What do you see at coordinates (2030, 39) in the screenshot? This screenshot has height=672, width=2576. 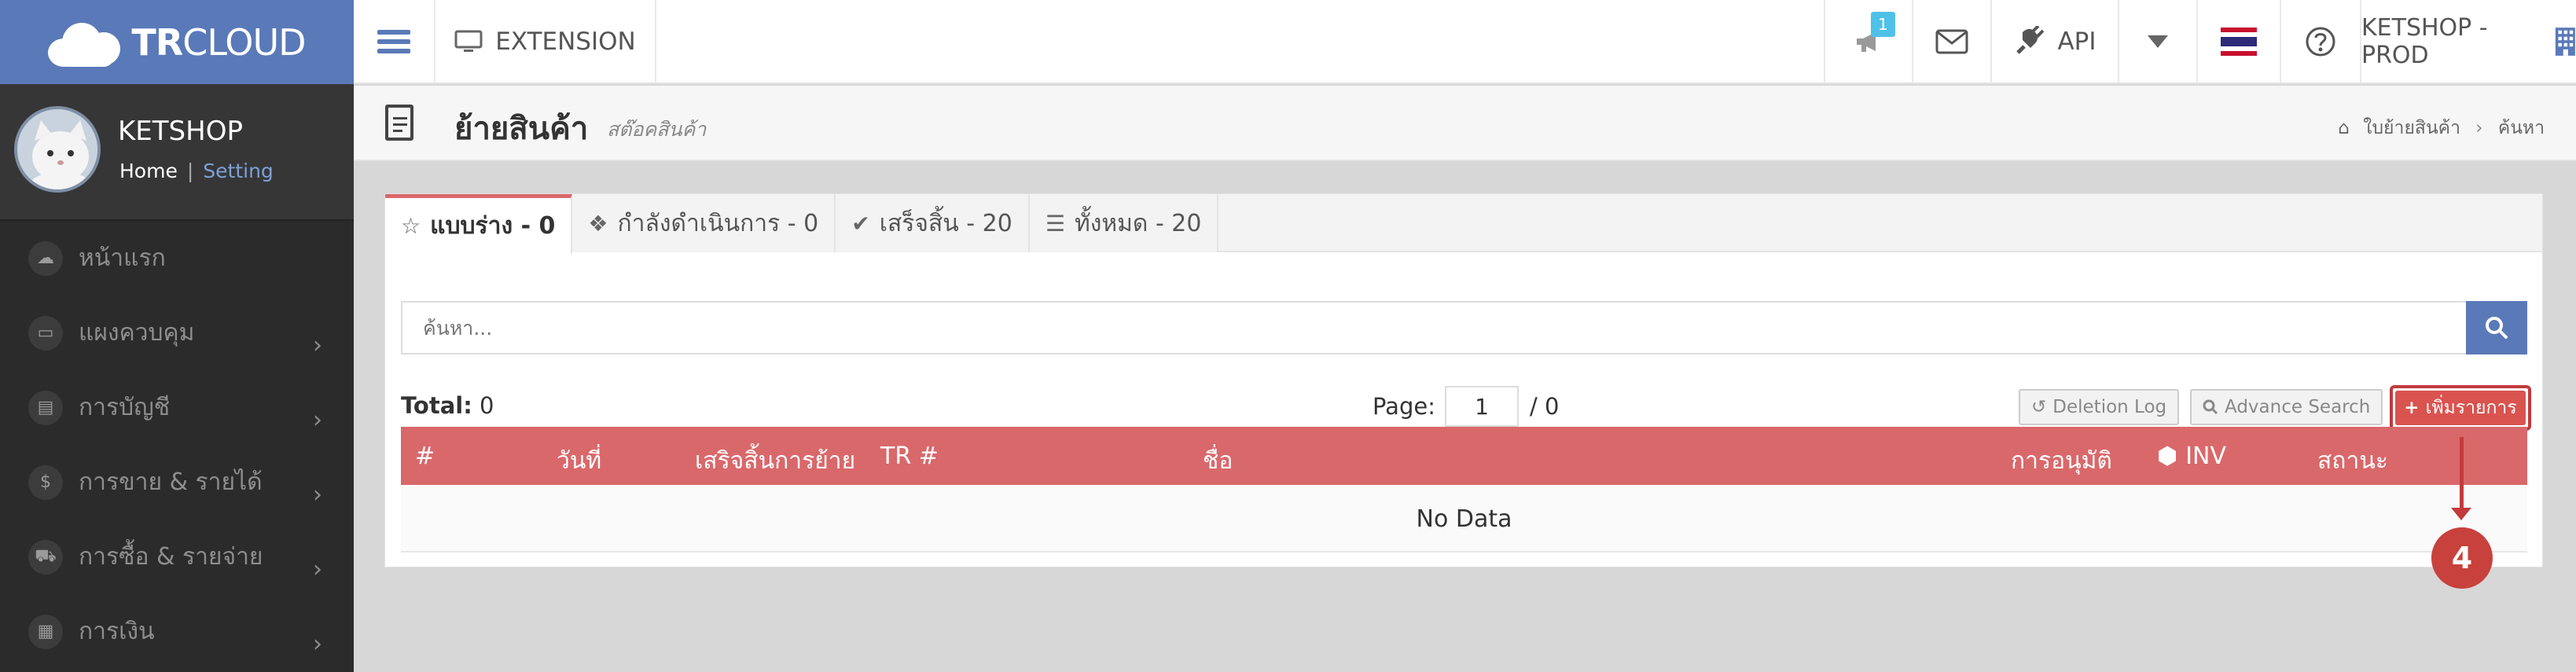 I see `plug-icon` at bounding box center [2030, 39].